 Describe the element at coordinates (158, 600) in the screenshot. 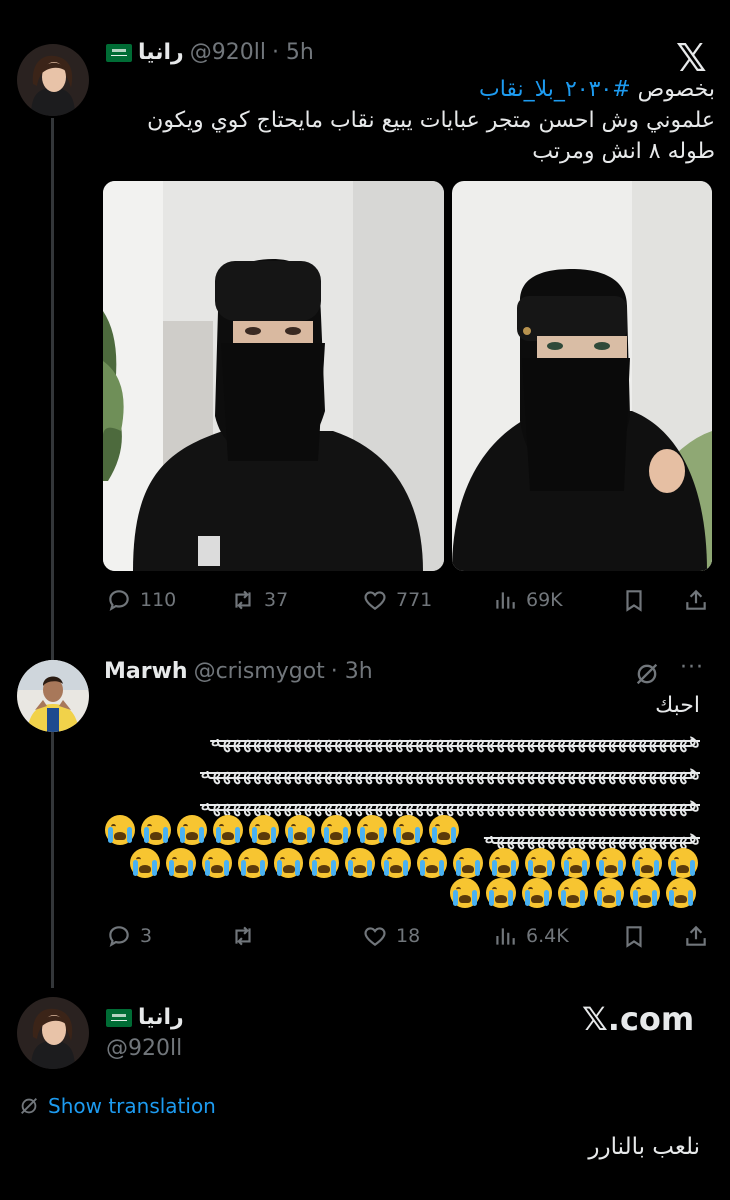

I see `reply-count: 110` at that location.